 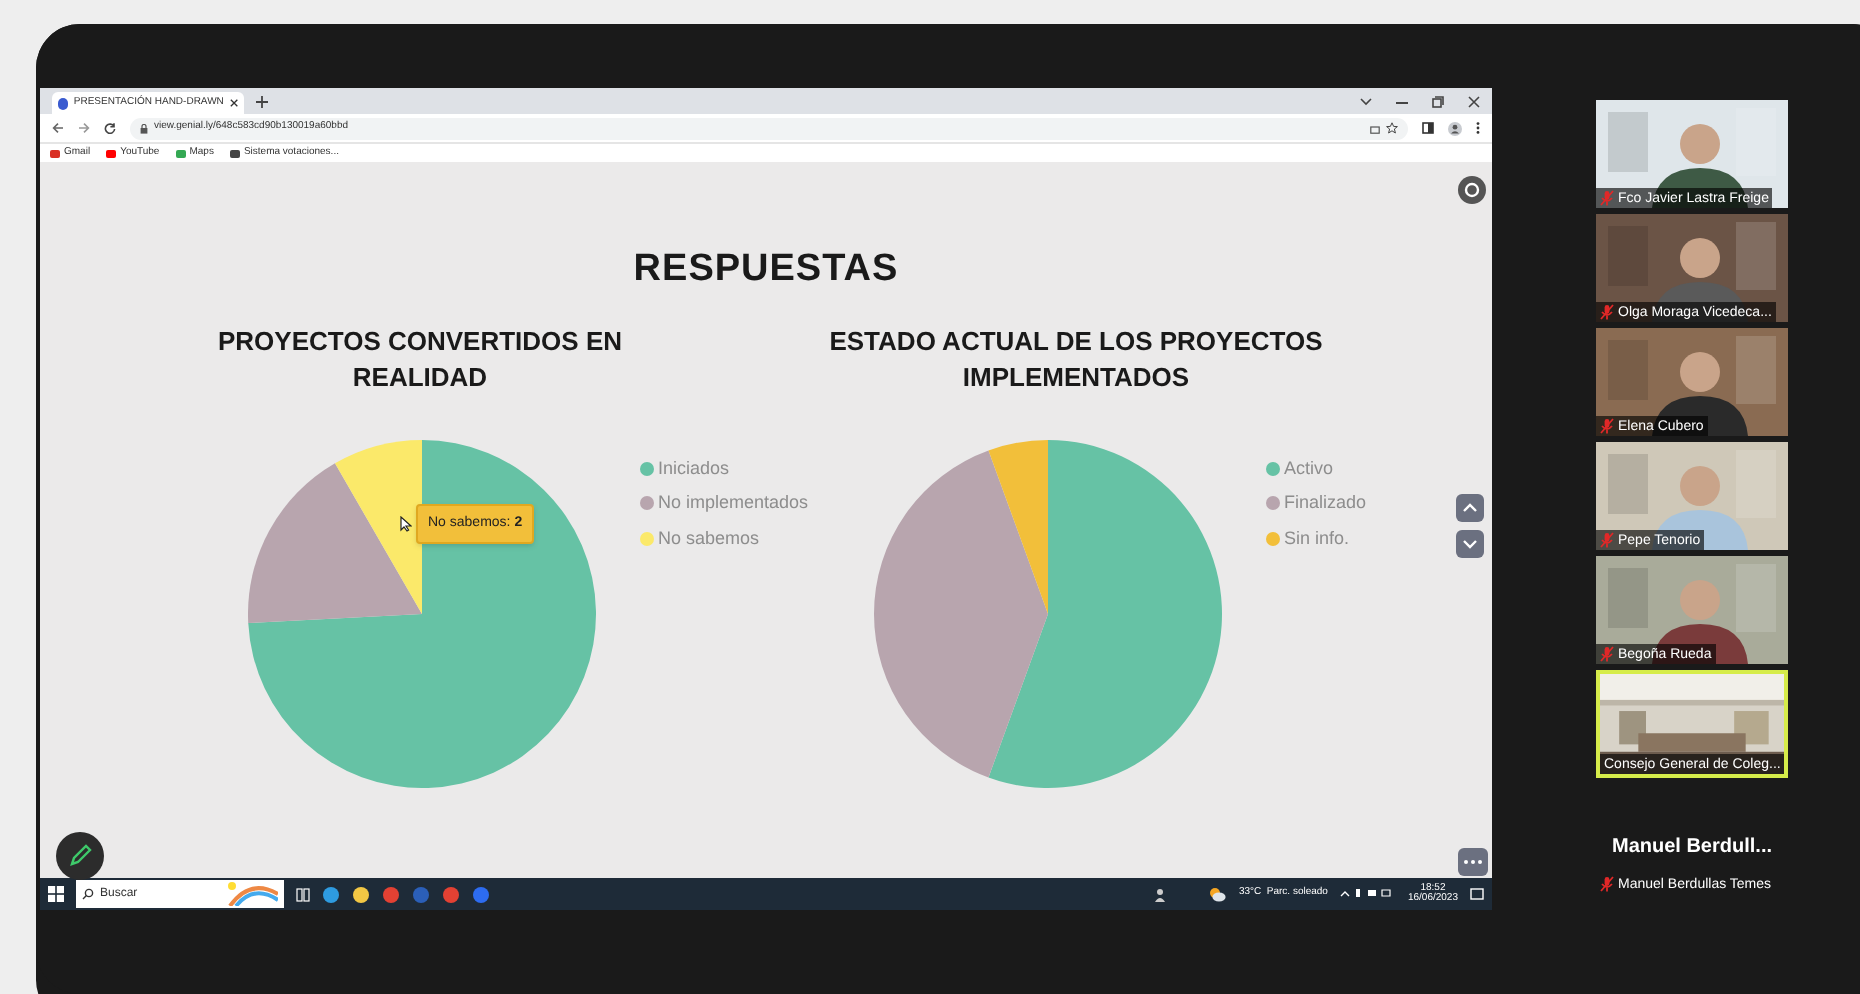 What do you see at coordinates (709, 538) in the screenshot?
I see `legend-label: No sabemos` at bounding box center [709, 538].